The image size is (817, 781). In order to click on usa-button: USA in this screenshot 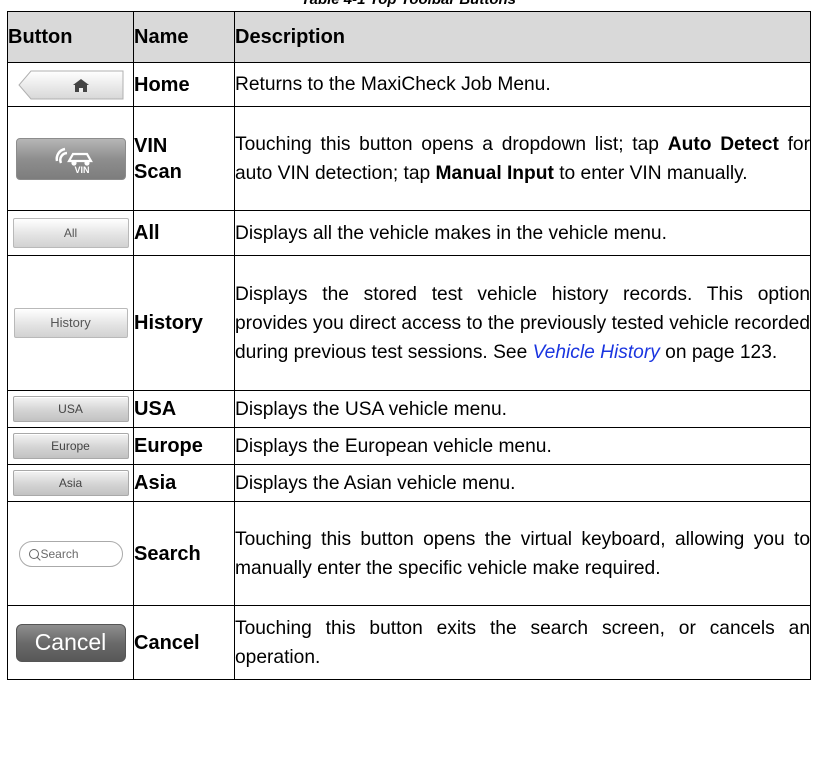, I will do `click(70, 409)`.